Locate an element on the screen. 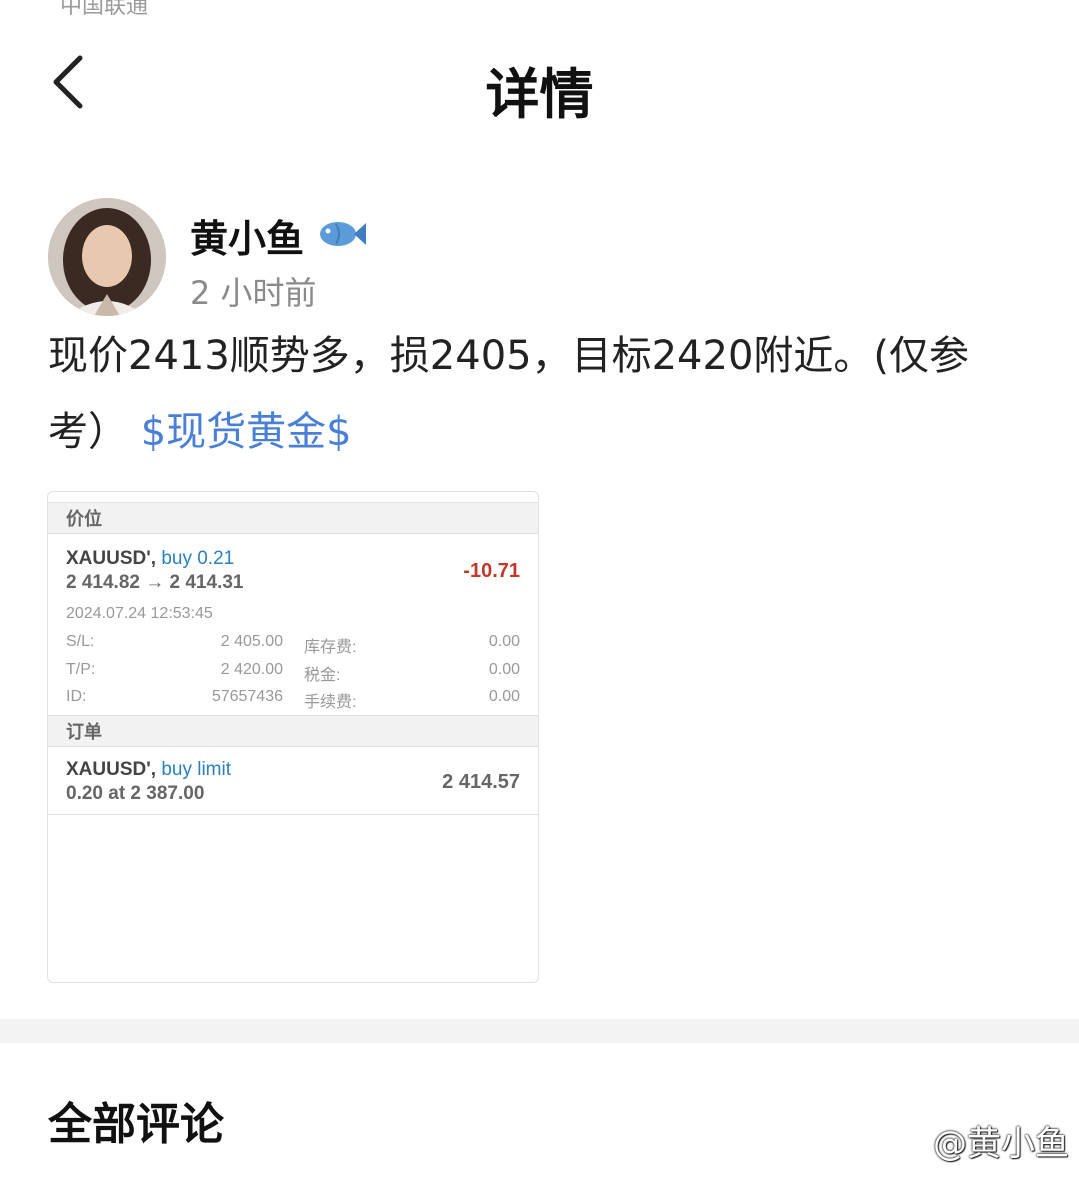  post-time: 2 小时前 is located at coordinates (253, 293).